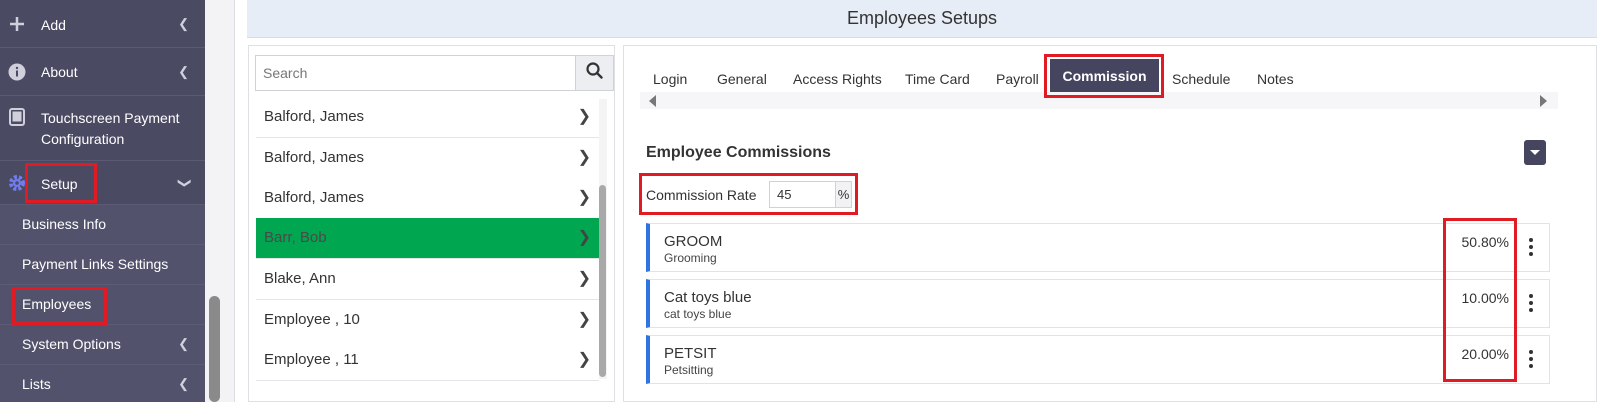 Image resolution: width=1597 pixels, height=402 pixels. I want to click on tab-payroll: Payroll, so click(1017, 79).